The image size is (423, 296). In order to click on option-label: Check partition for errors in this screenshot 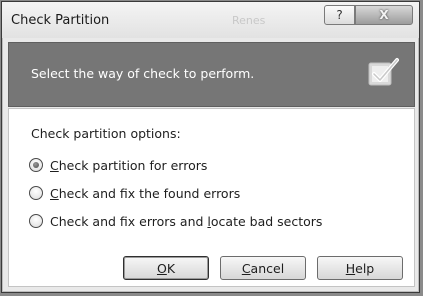, I will do `click(129, 165)`.